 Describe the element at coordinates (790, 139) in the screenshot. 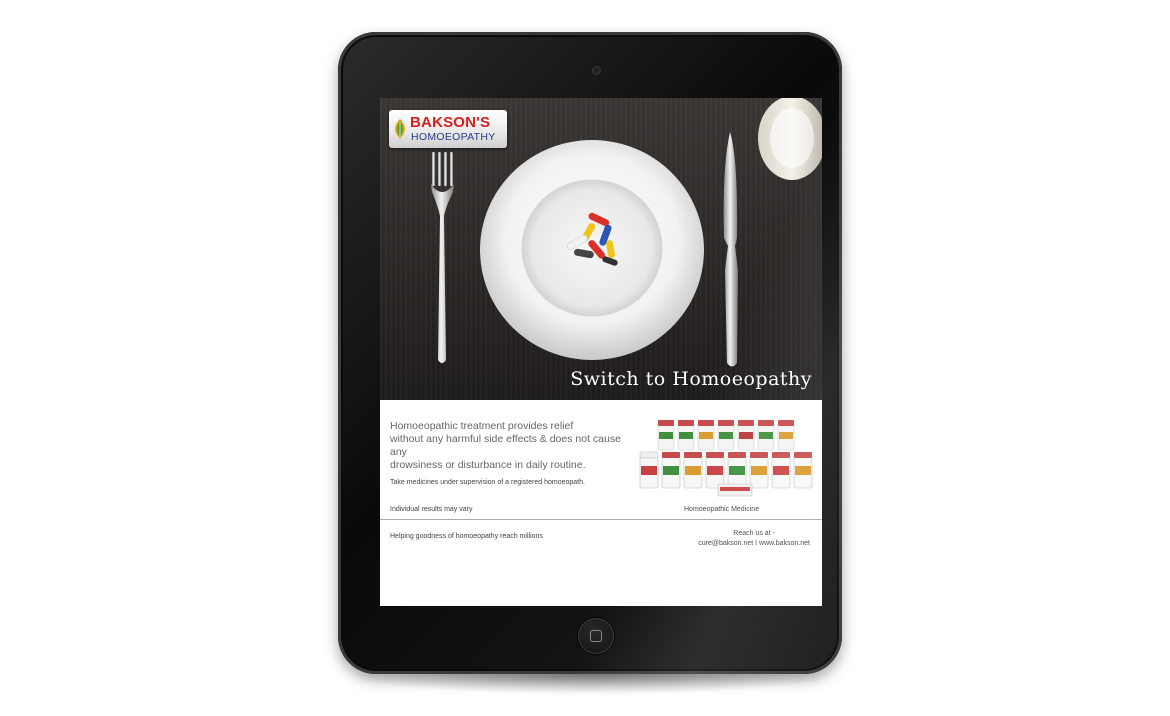

I see `milk-glass` at that location.